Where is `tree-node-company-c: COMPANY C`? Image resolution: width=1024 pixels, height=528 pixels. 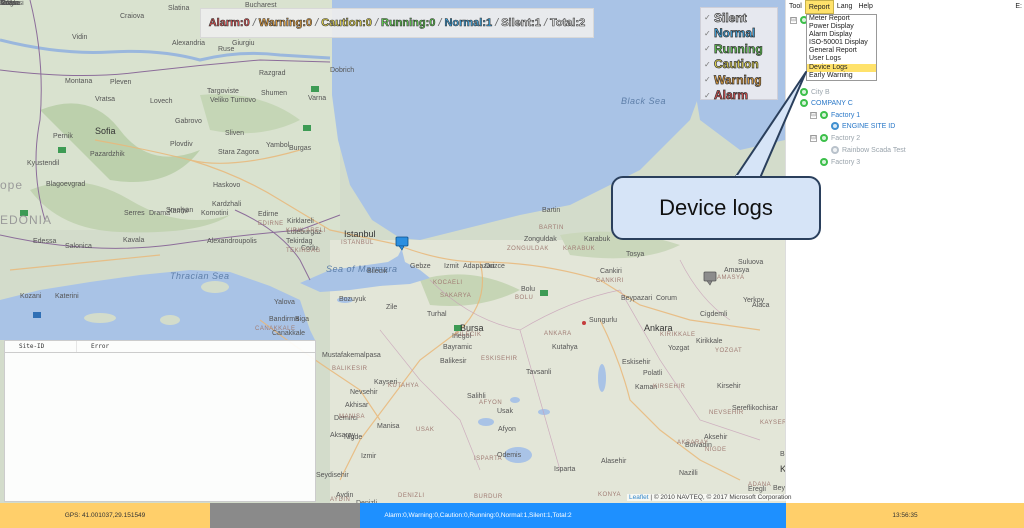
tree-node-company-c: COMPANY C is located at coordinates (826, 103).